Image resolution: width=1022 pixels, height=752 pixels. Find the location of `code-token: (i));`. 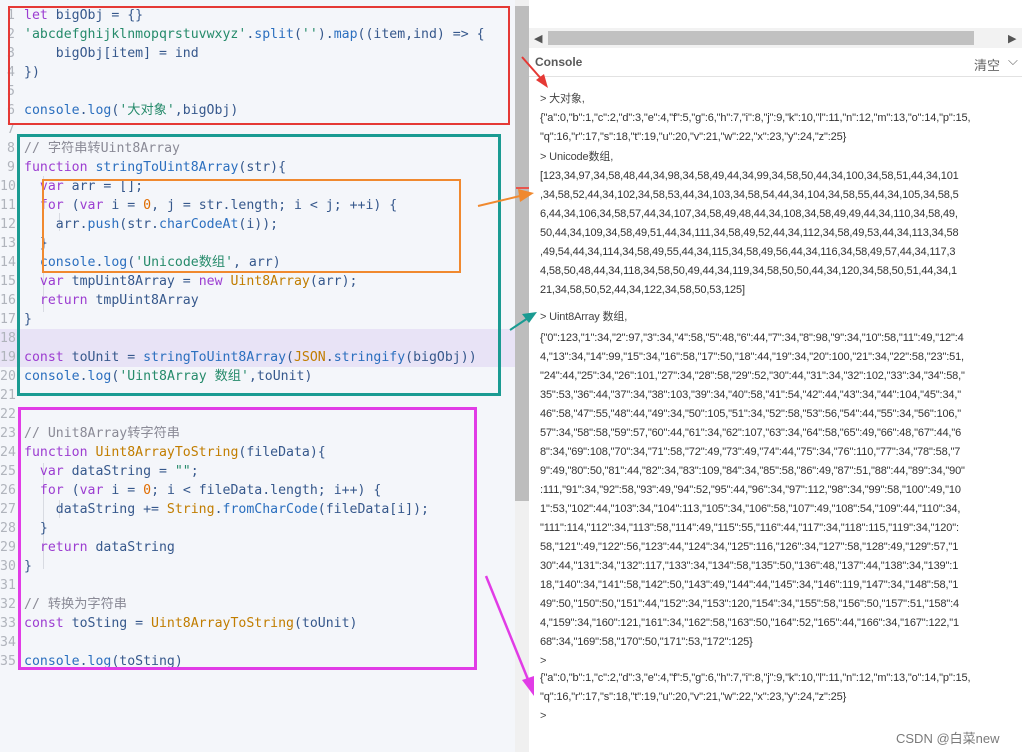

code-token: (i)); is located at coordinates (258, 224).